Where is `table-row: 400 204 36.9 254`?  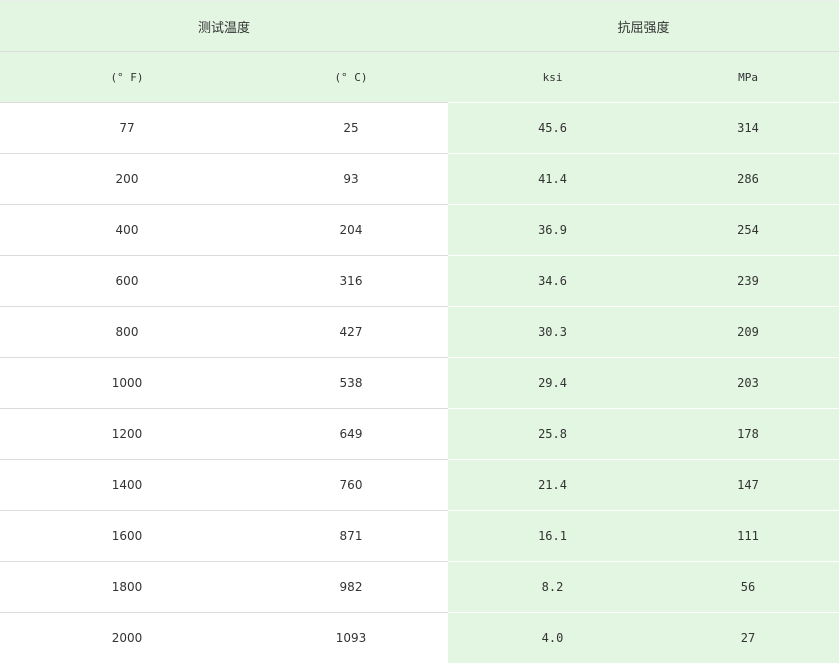
table-row: 400 204 36.9 254 is located at coordinates (419, 230).